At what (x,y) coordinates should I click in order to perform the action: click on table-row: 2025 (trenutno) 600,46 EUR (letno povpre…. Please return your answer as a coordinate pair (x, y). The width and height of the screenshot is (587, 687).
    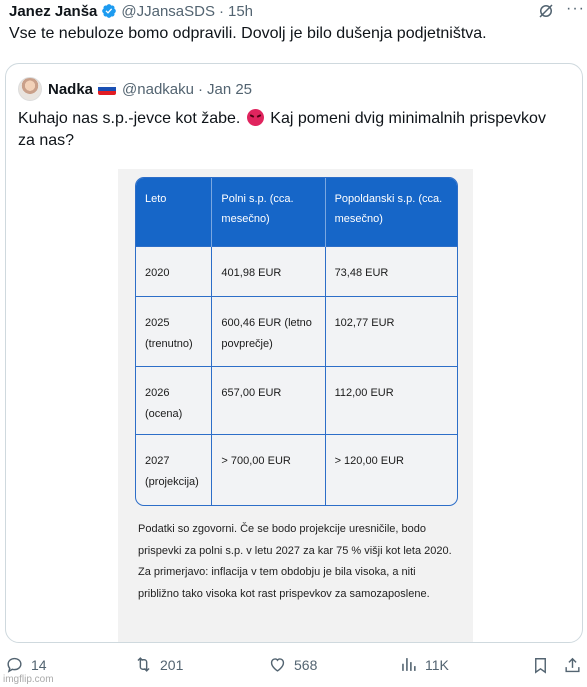
    Looking at the image, I should click on (296, 330).